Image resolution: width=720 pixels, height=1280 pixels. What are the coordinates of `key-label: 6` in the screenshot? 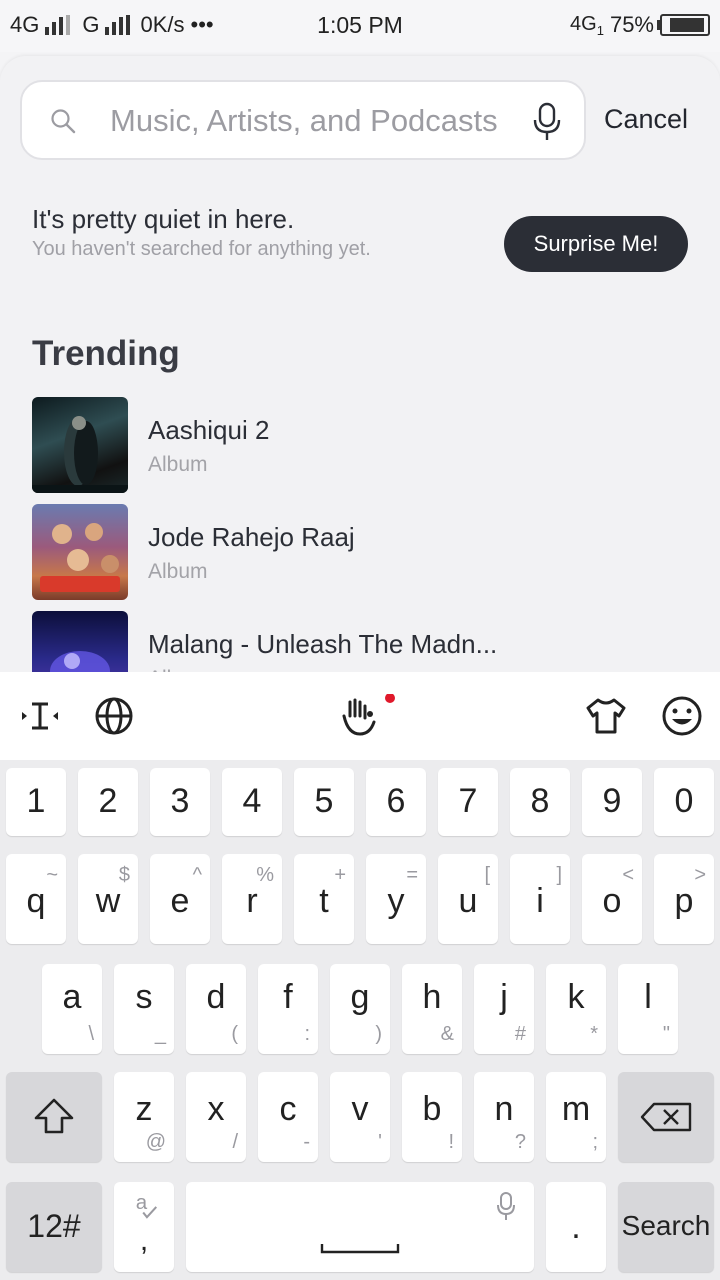 It's located at (396, 801).